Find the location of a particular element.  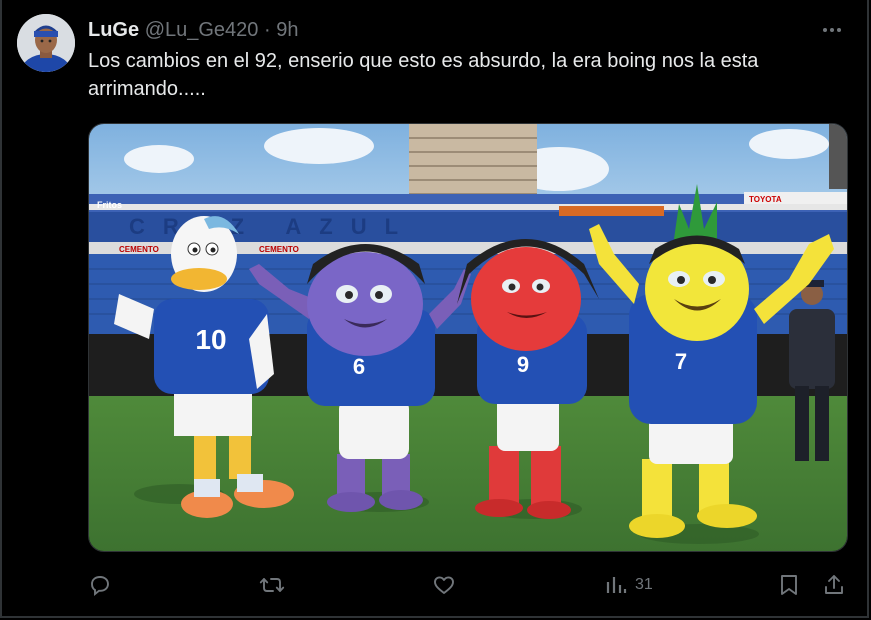

display-name: LuGe is located at coordinates (113, 30).